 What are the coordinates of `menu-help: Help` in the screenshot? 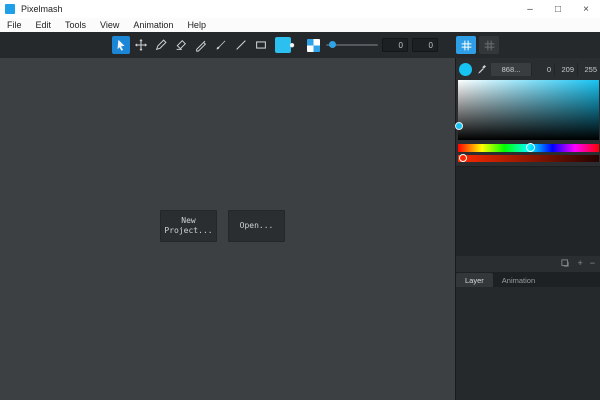 It's located at (196, 25).